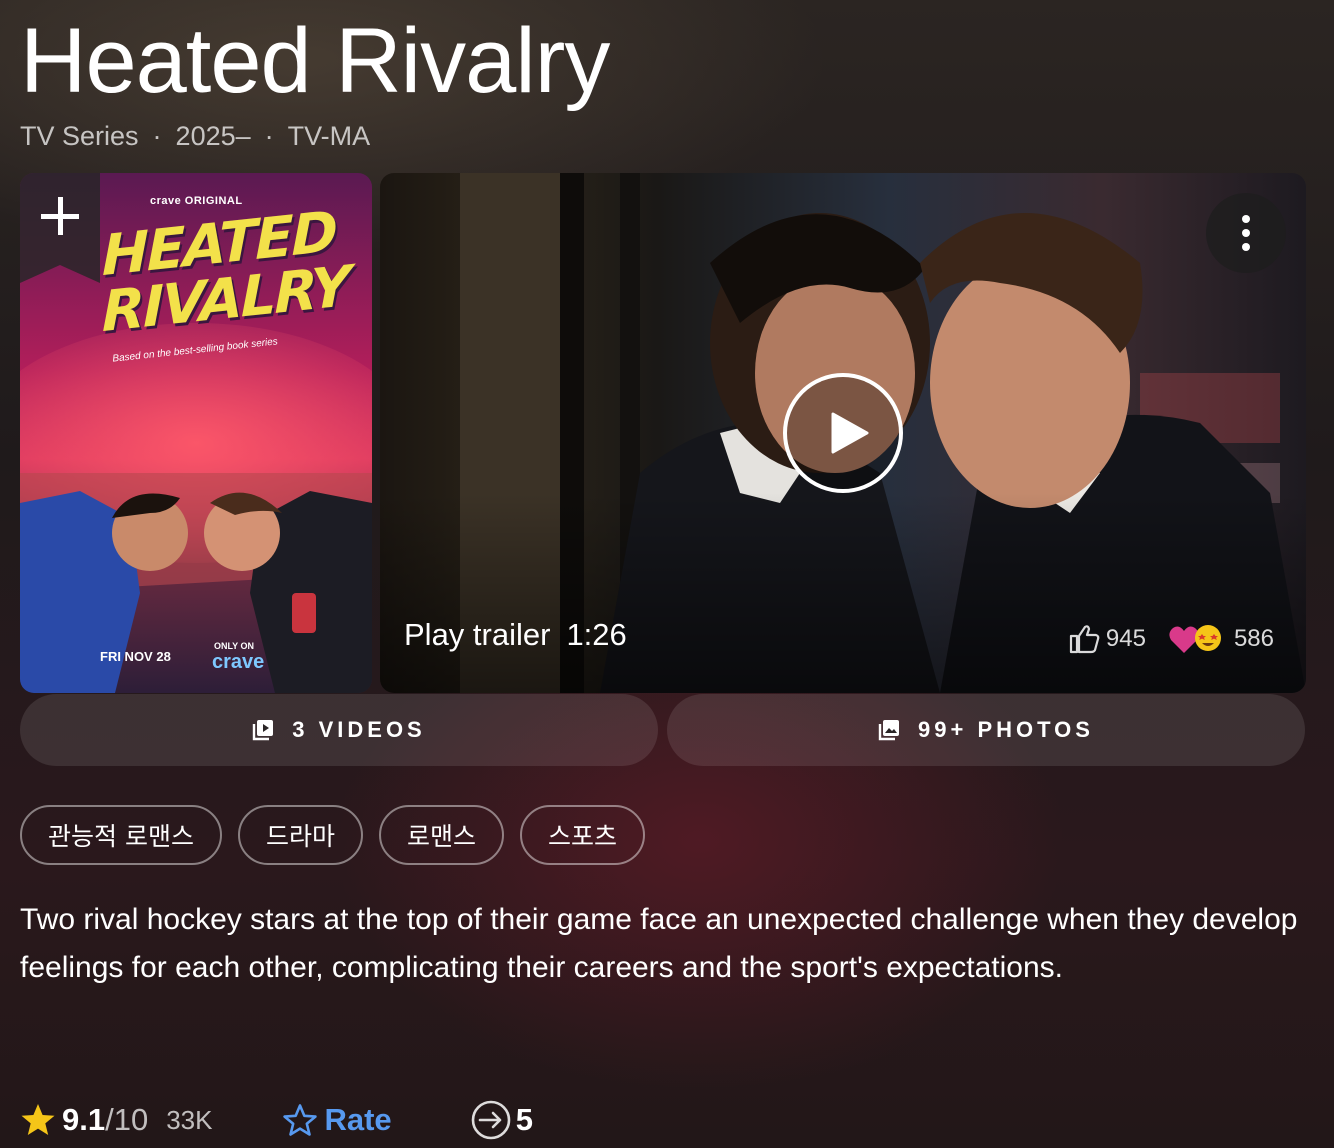  I want to click on title-meta: TV Series · 2025– · TV-MA, so click(195, 136).